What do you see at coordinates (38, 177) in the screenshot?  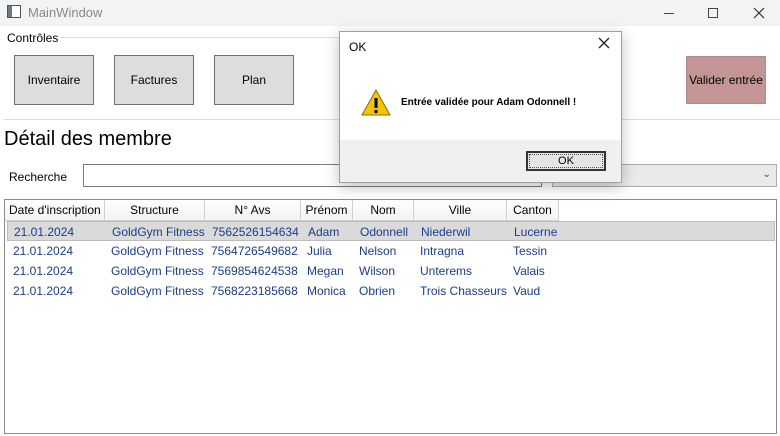 I see `search-label: Recherche` at bounding box center [38, 177].